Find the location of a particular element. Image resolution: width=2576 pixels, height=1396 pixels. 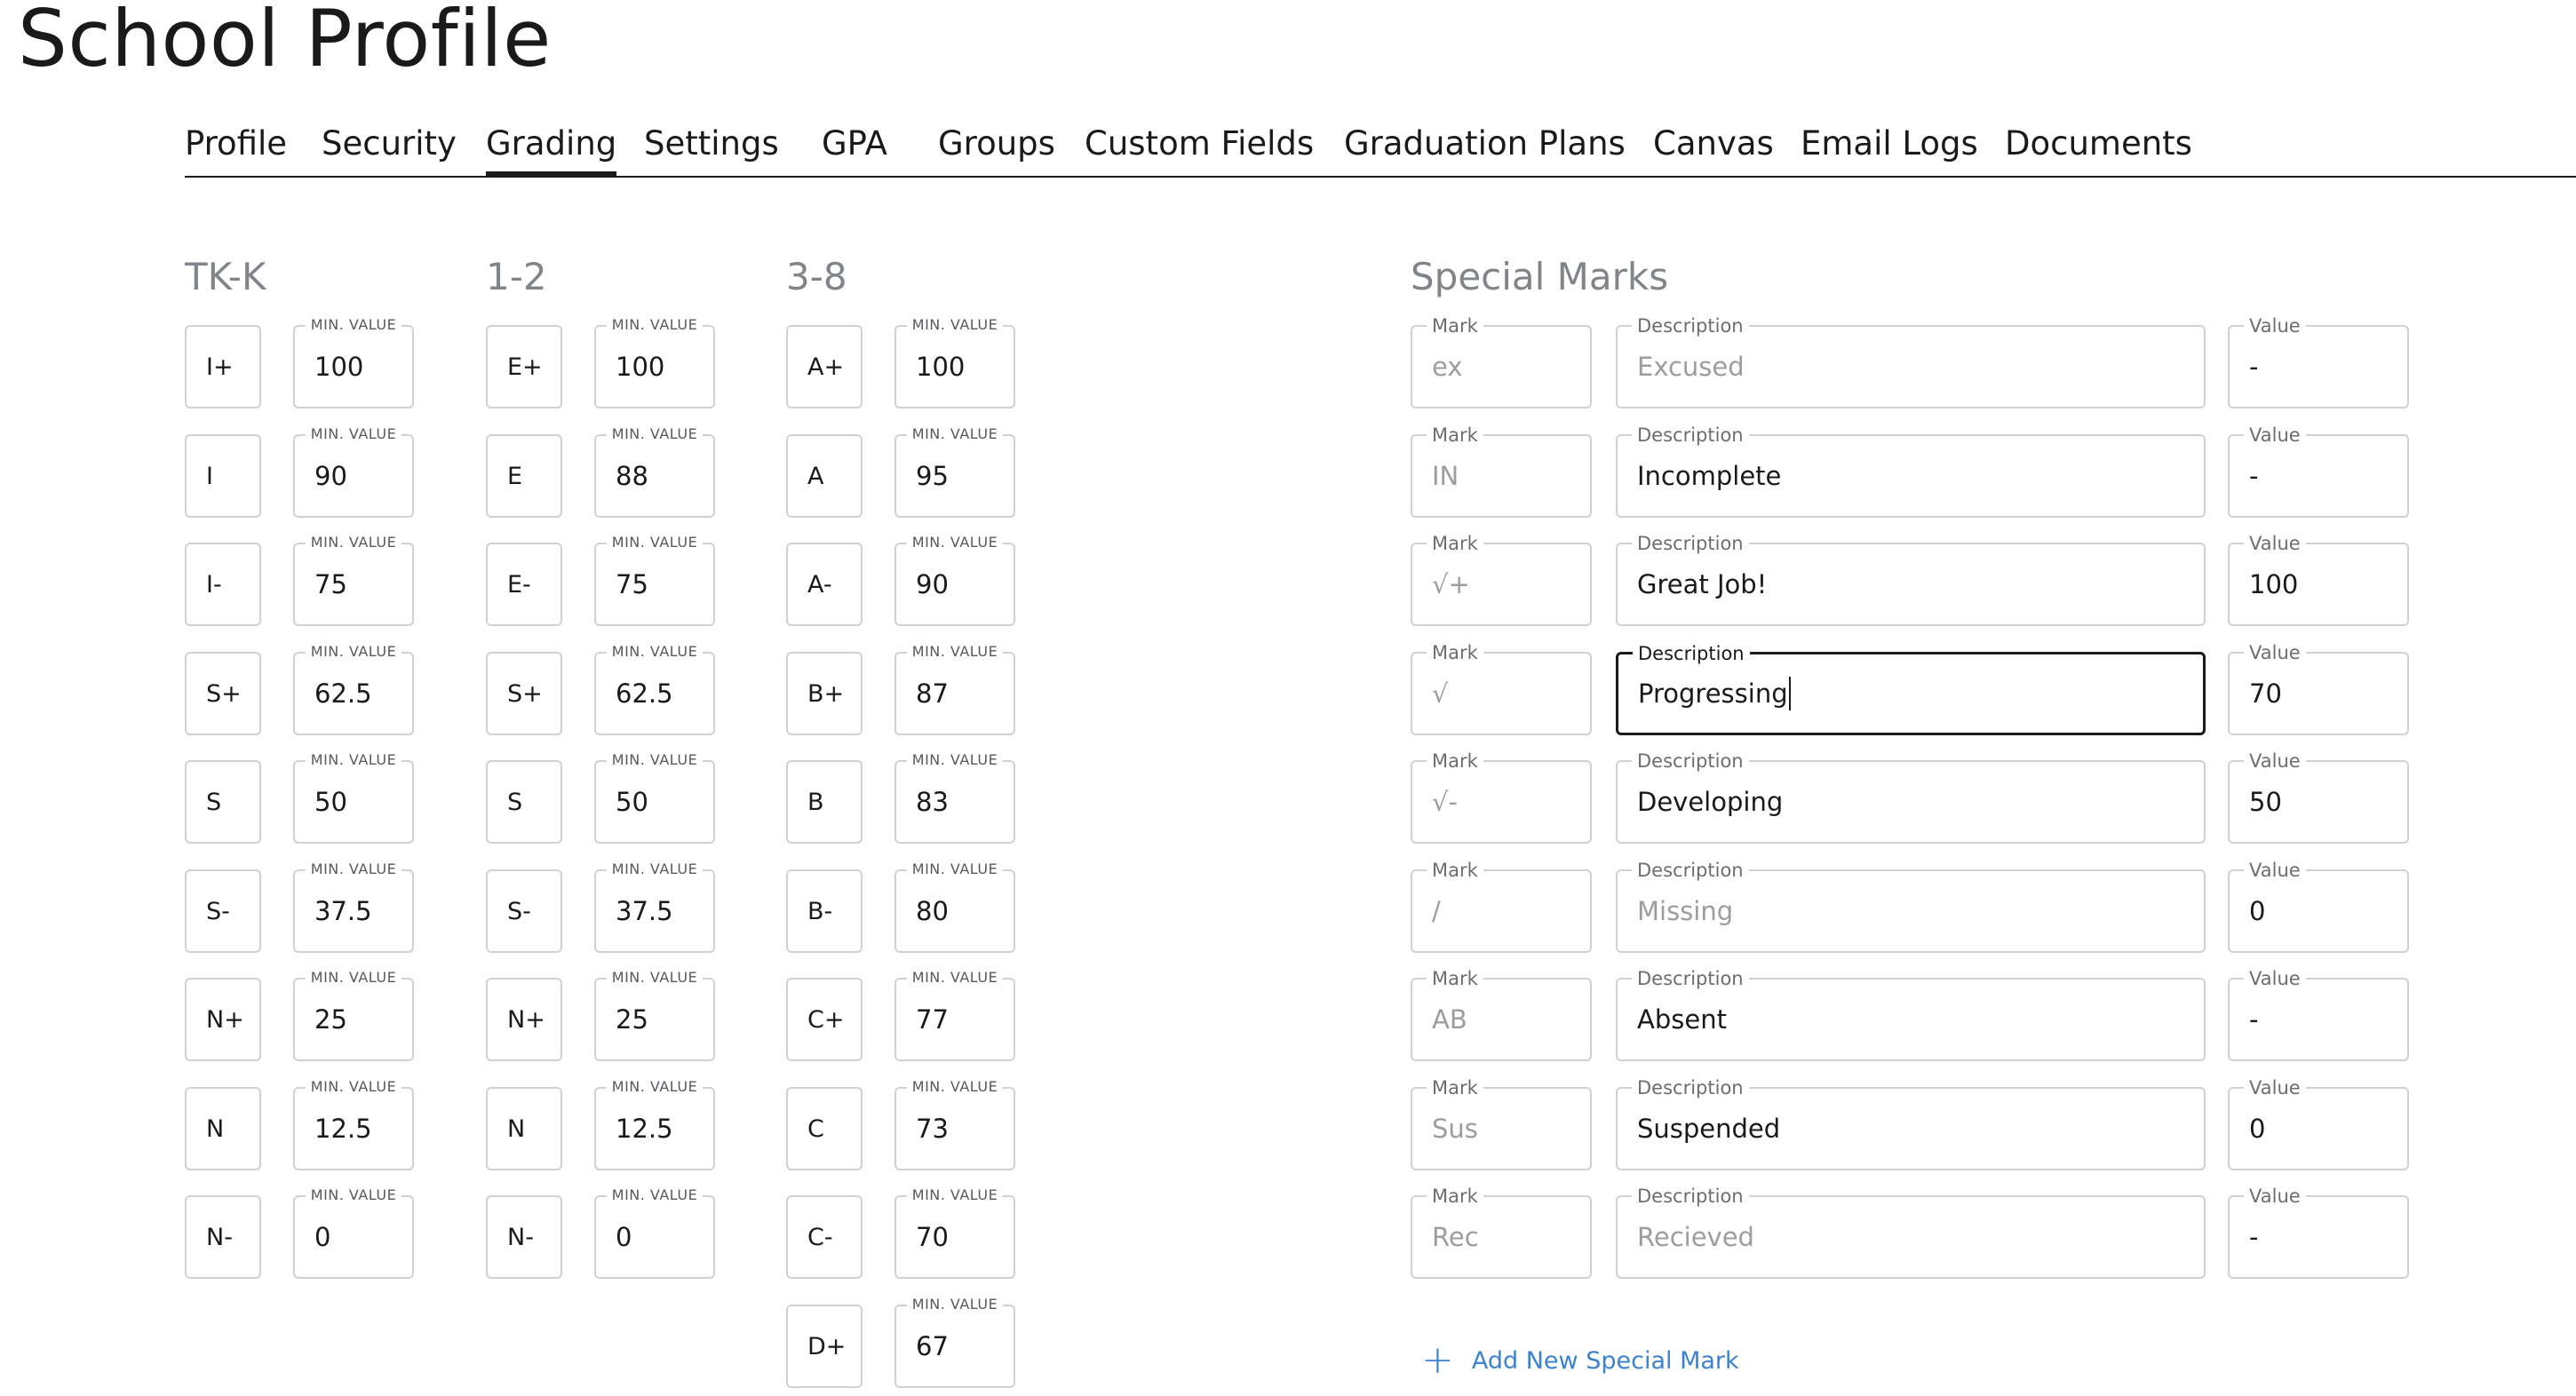

description-label: Description is located at coordinates (1690, 543).